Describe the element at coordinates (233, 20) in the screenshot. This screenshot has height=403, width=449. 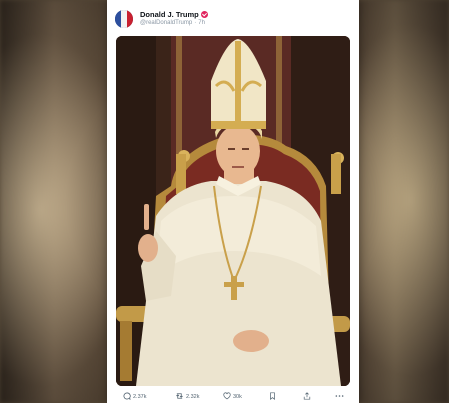
I see `post-header: Donald J. Trump @realDonaldTrump · 7h` at that location.